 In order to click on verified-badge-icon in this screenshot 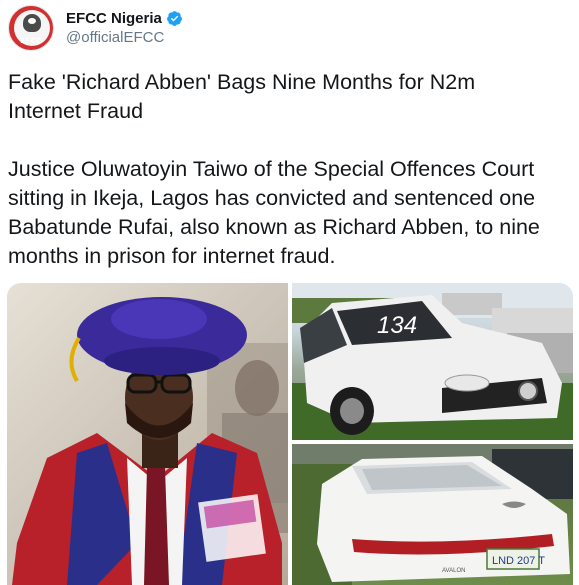, I will do `click(174, 18)`.